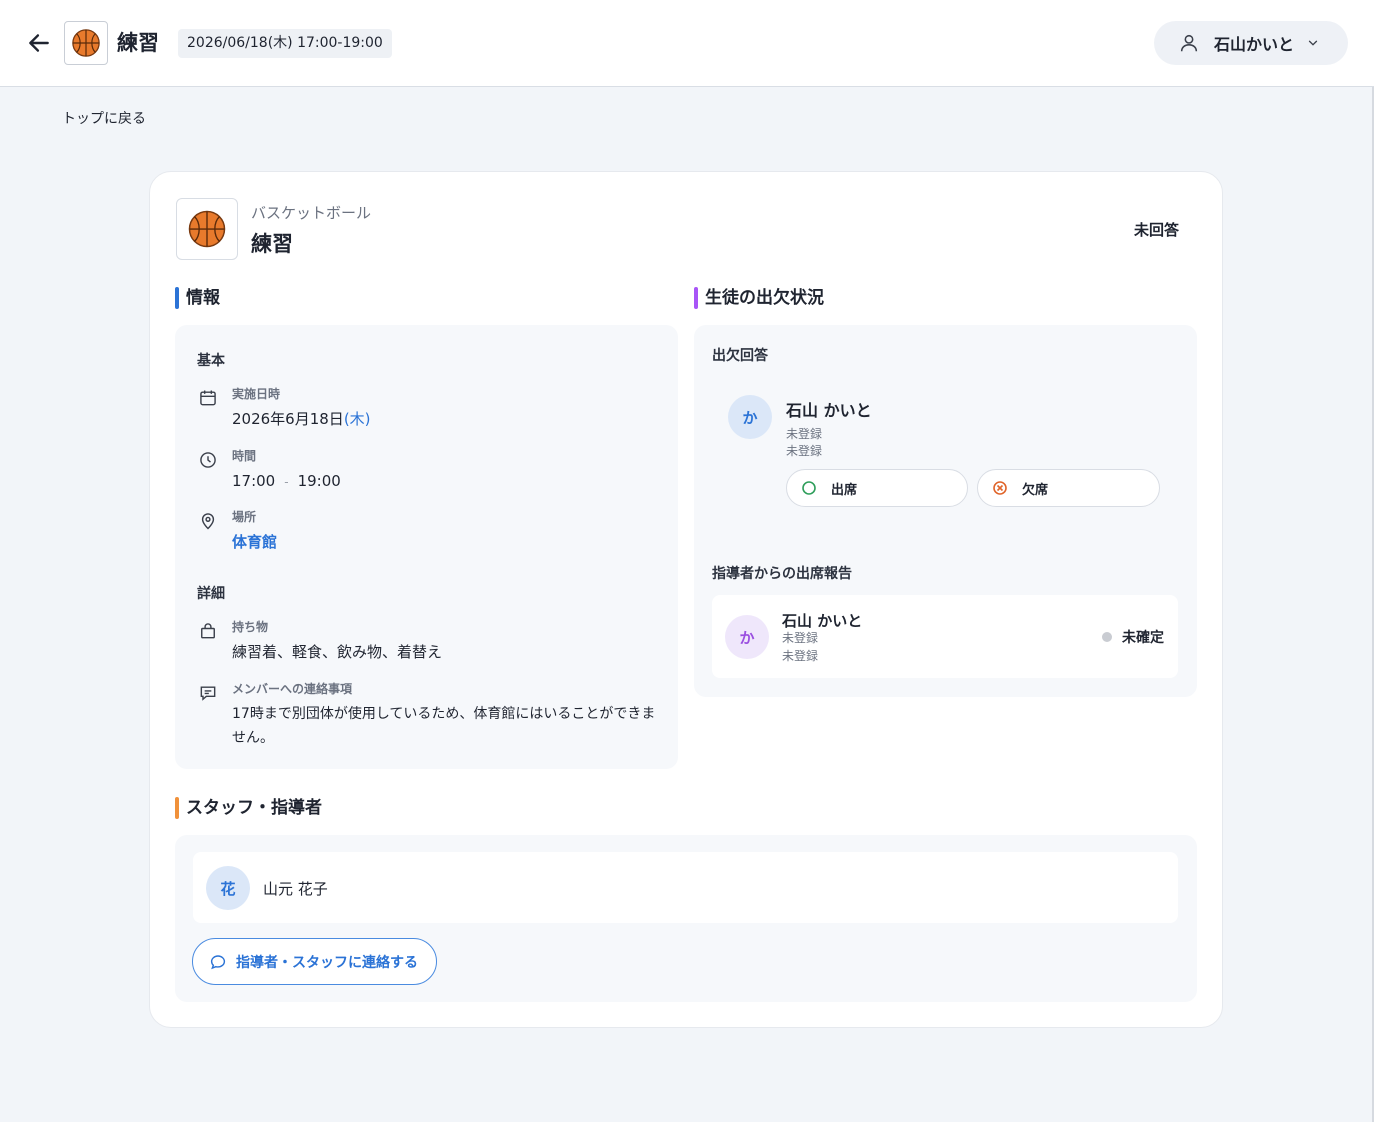 This screenshot has width=1374, height=1122. I want to click on staff-panel: 花 山元 花子 指導者・スタッフに連絡する, so click(686, 918).